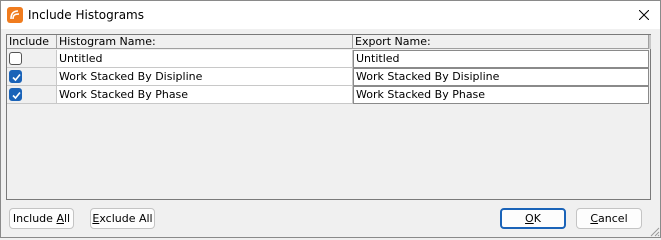  I want to click on histogram-name-cell: Untitled, so click(205, 59).